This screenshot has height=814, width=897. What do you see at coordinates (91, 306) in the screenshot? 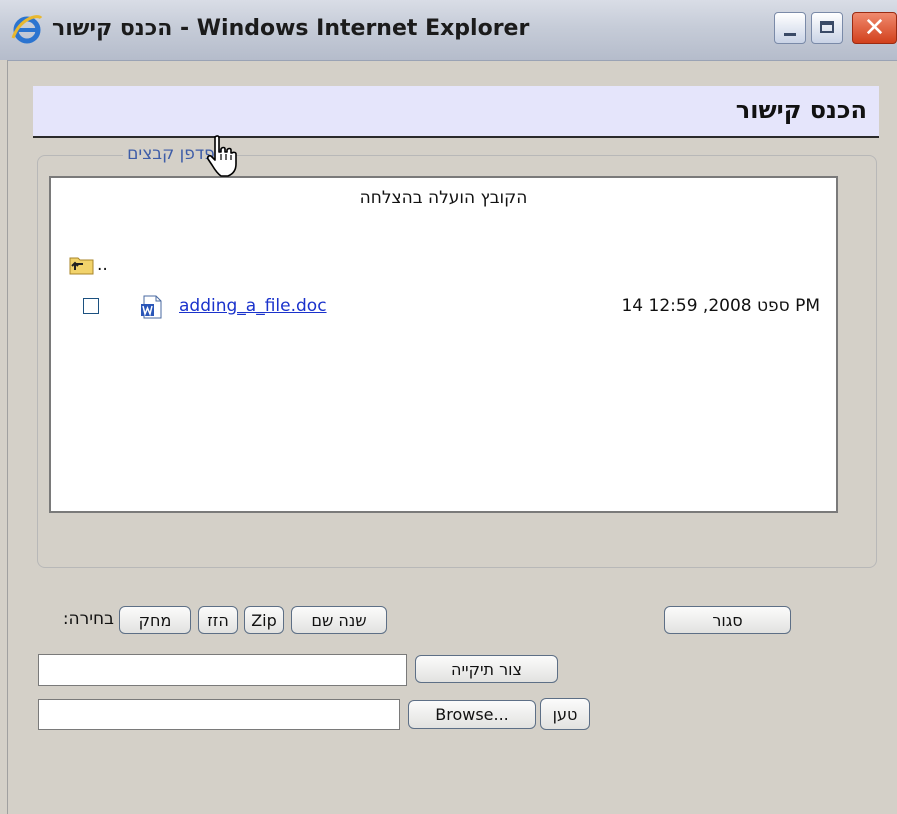
I see `file-select-checkbox` at bounding box center [91, 306].